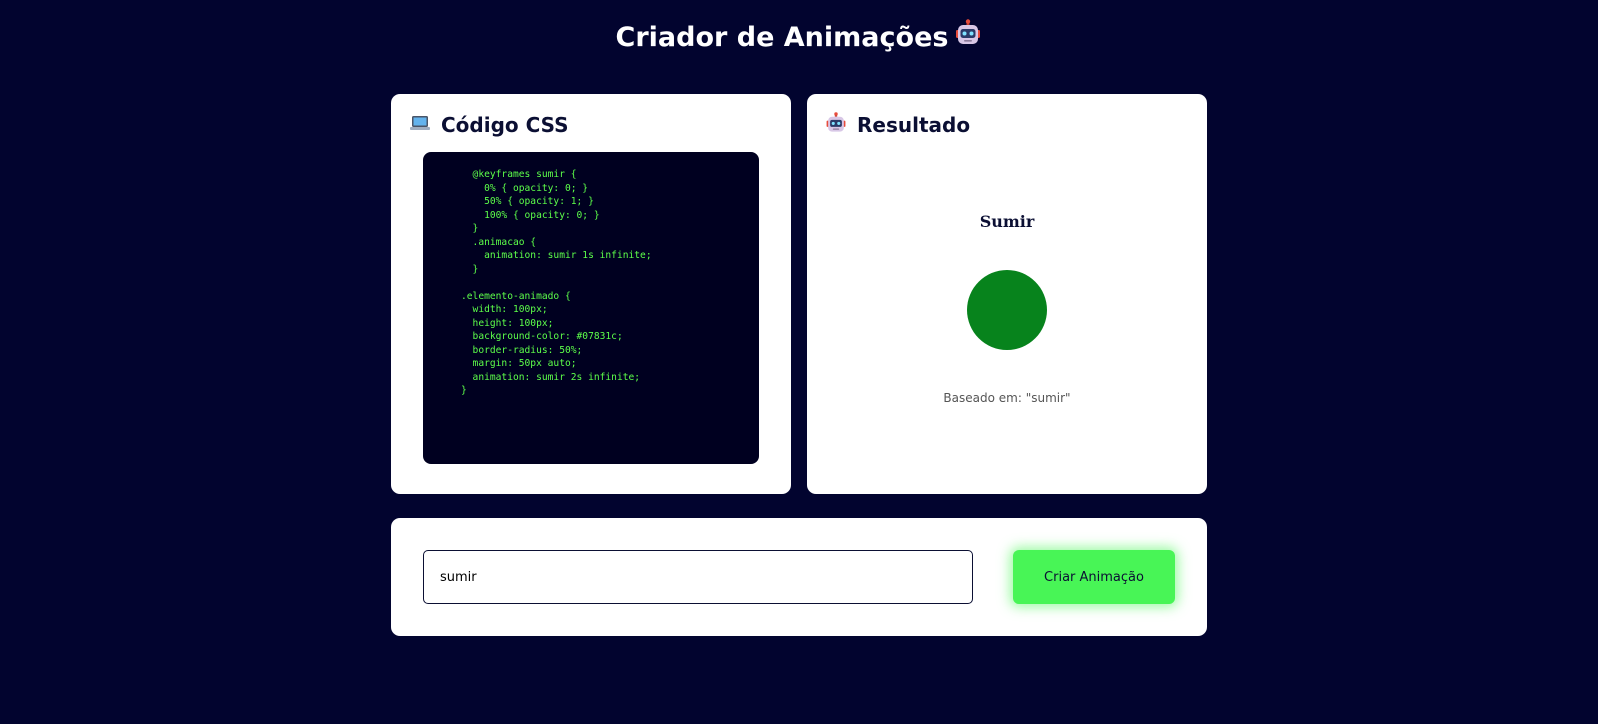  Describe the element at coordinates (1007, 398) in the screenshot. I see `result-caption: Baseado em: "sumir"` at that location.